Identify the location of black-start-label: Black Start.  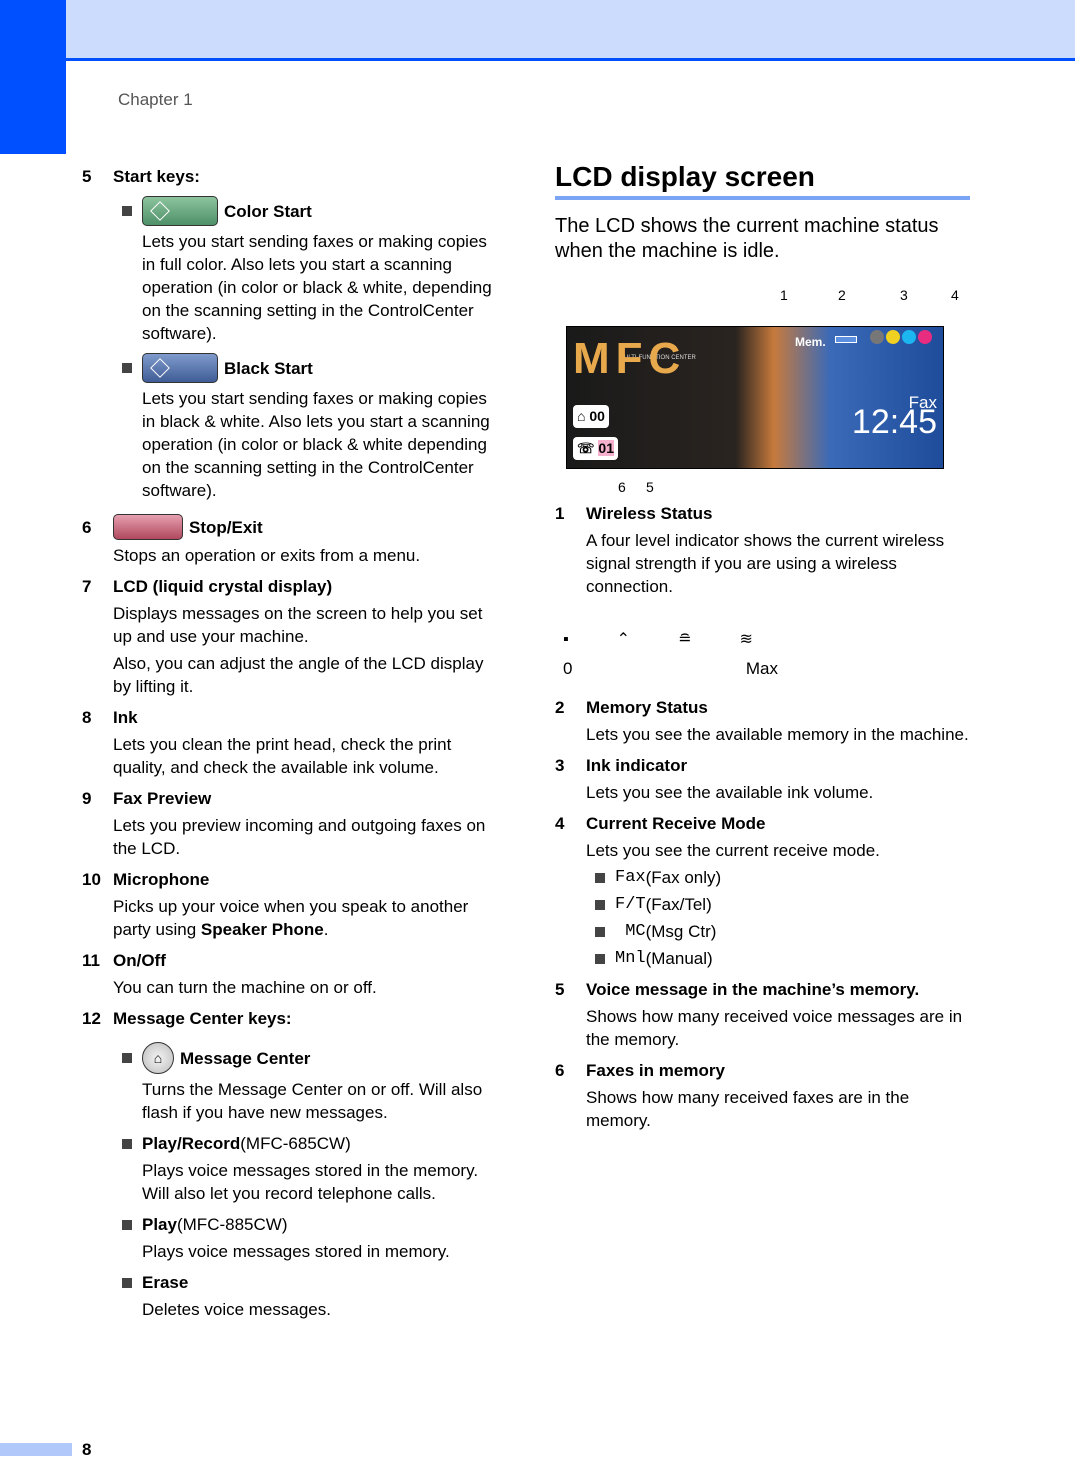
(268, 368).